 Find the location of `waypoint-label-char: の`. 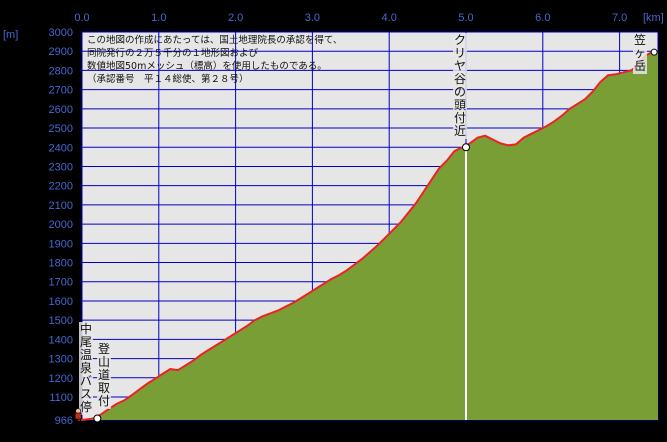

waypoint-label-char: の is located at coordinates (460, 92).